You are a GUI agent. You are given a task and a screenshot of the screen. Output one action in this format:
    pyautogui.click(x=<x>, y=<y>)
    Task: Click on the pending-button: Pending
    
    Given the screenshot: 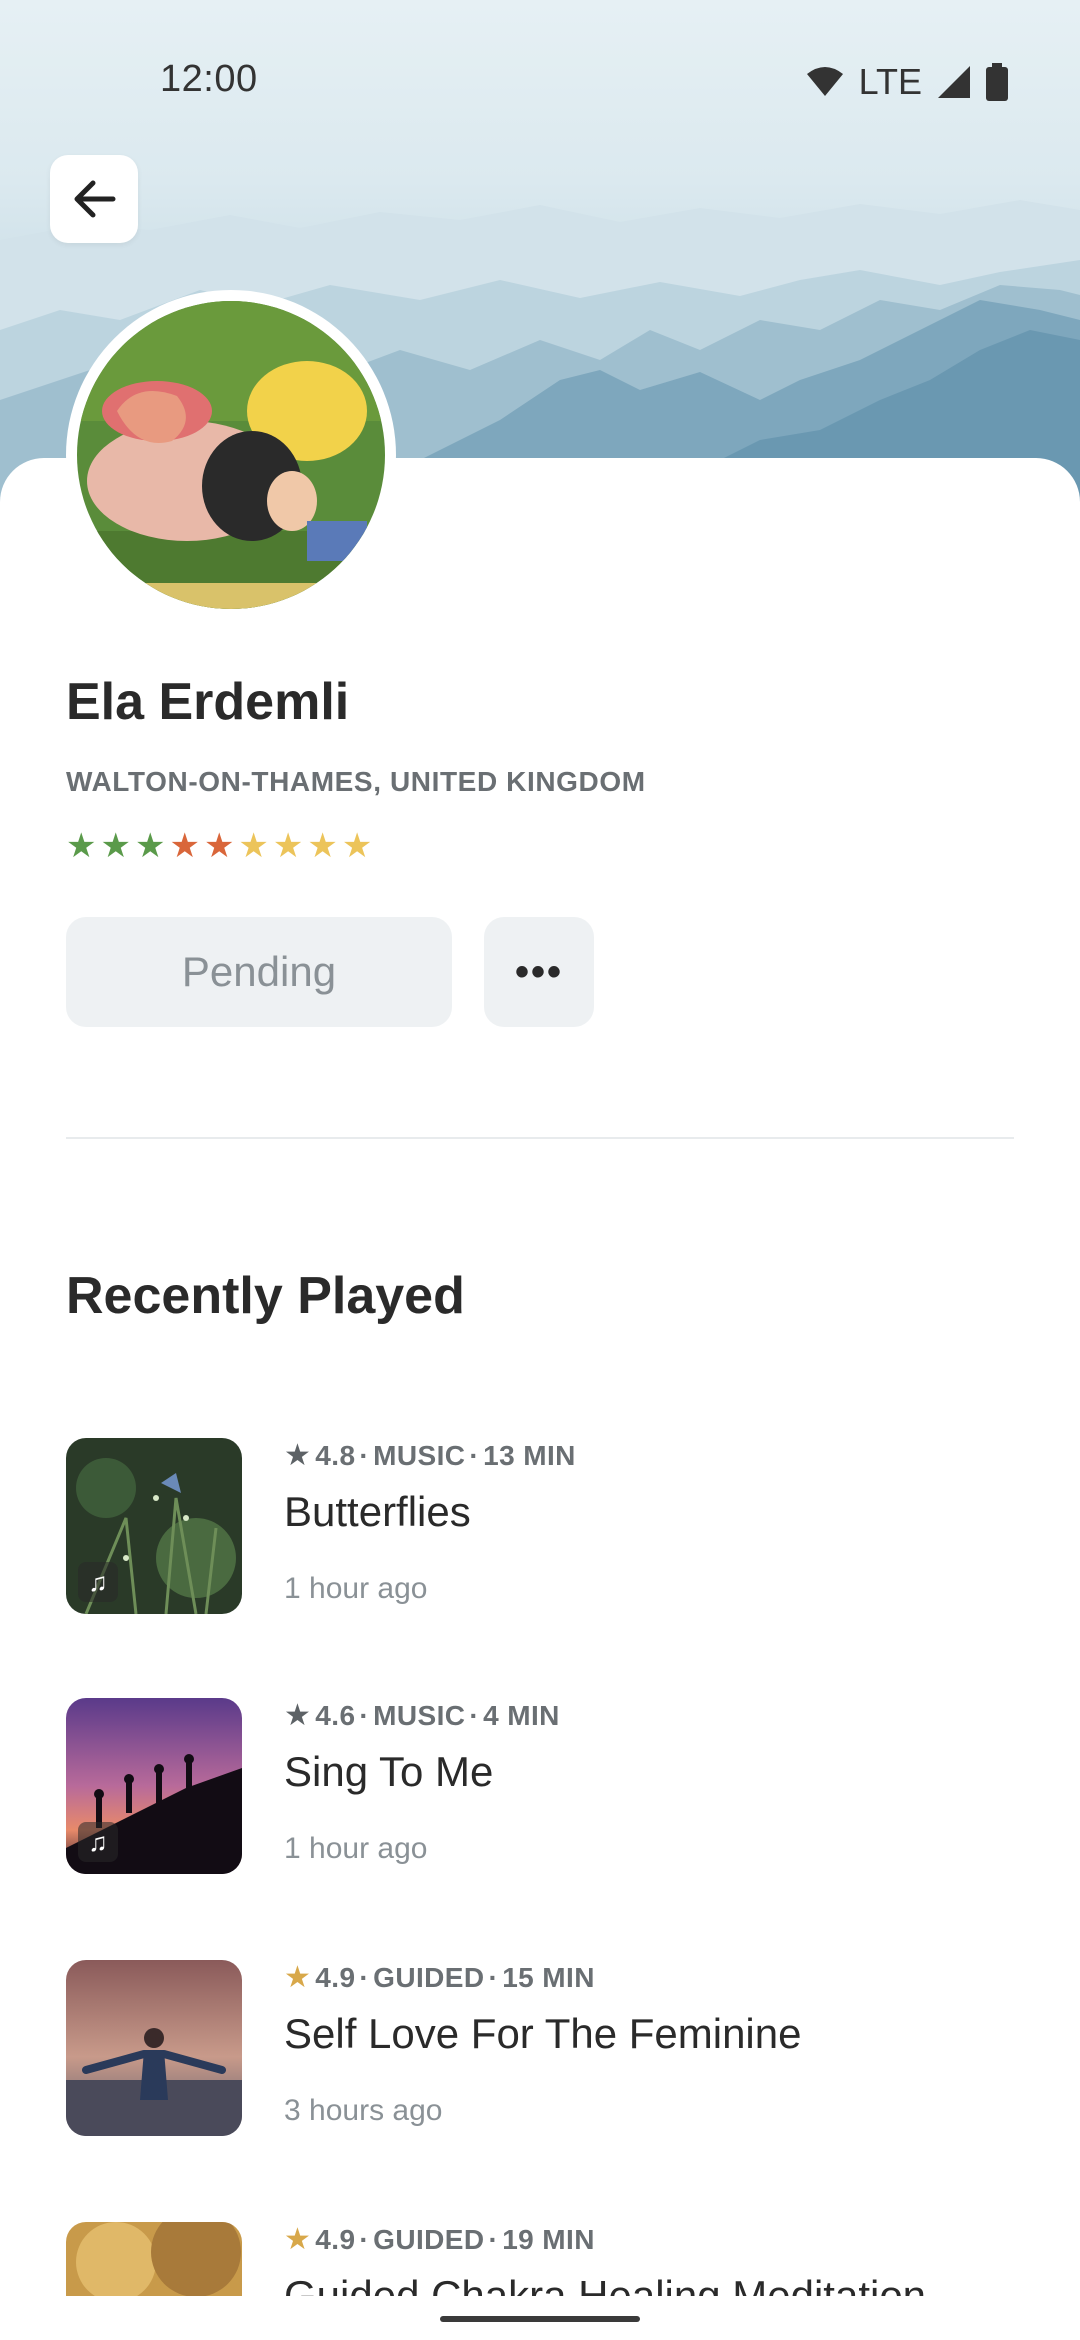 What is the action you would take?
    pyautogui.click(x=259, y=972)
    